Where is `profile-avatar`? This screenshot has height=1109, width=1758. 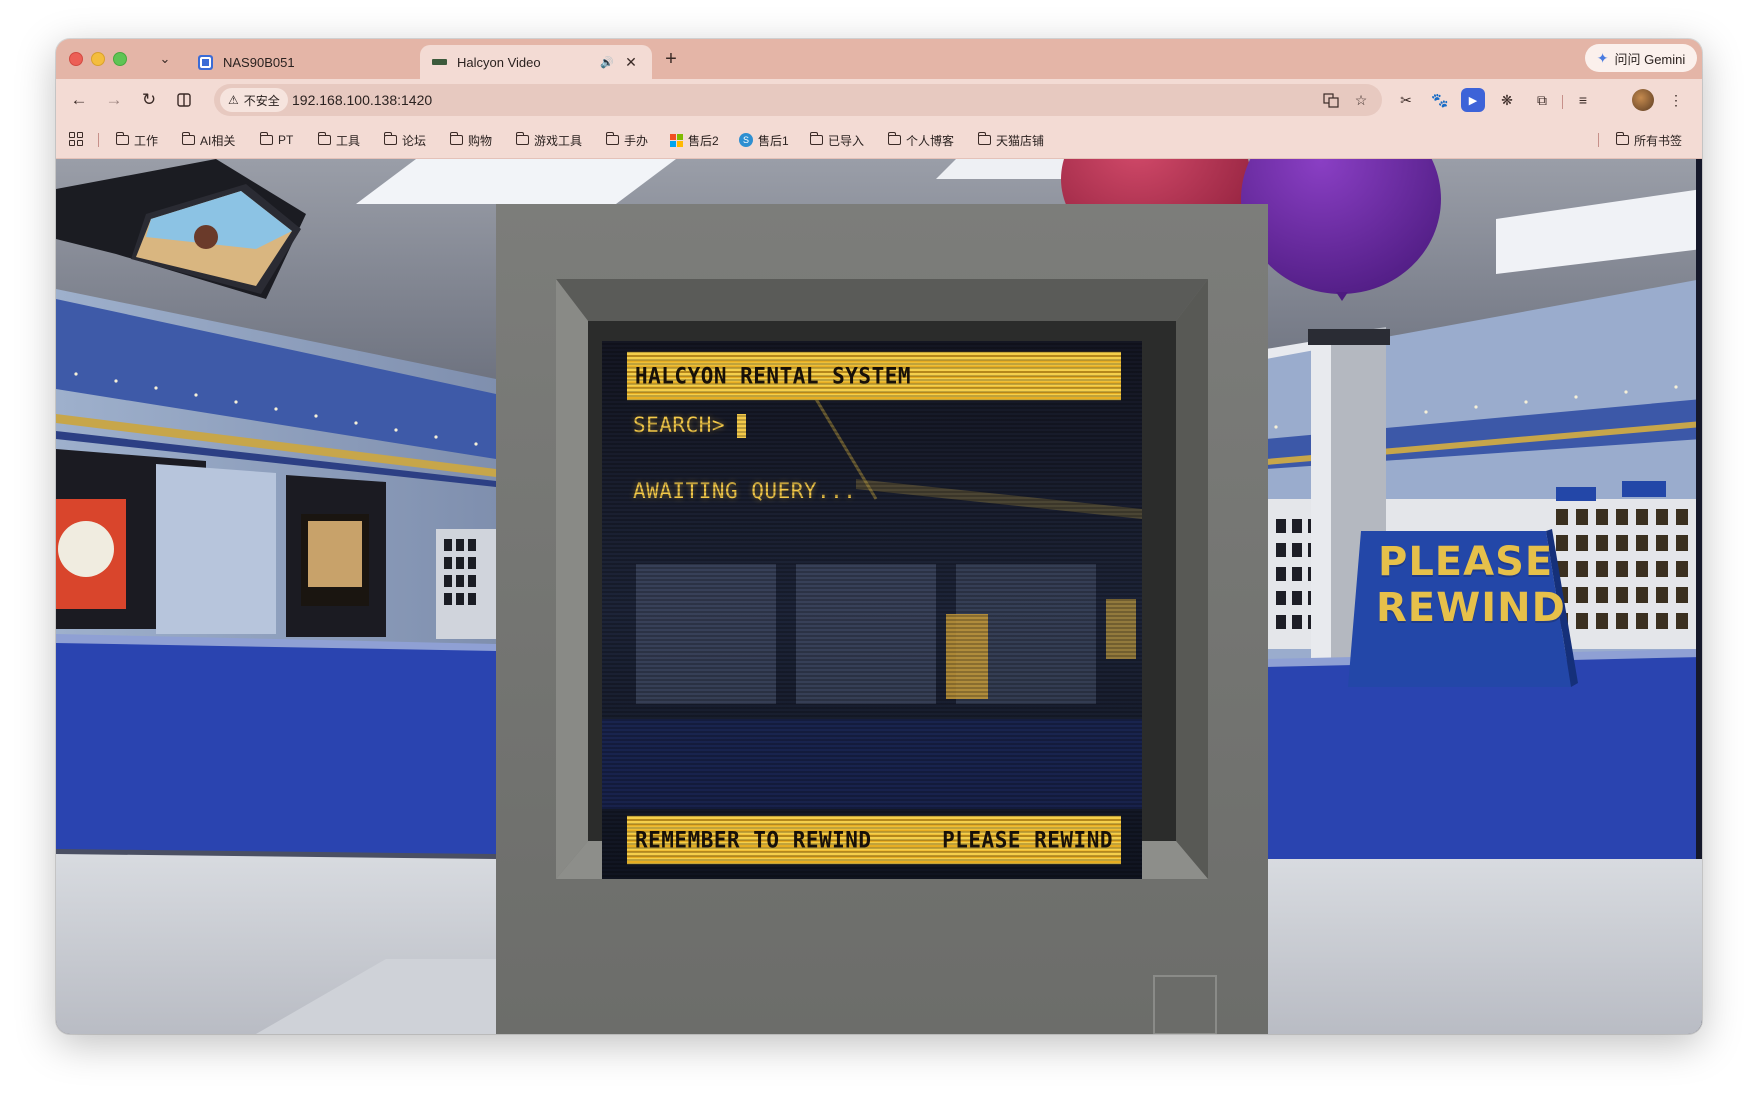
profile-avatar is located at coordinates (1643, 100).